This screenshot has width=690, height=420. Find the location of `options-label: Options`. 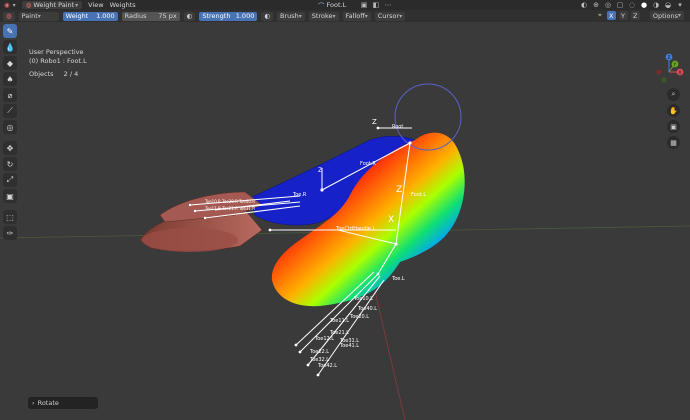

options-label: Options is located at coordinates (665, 15).